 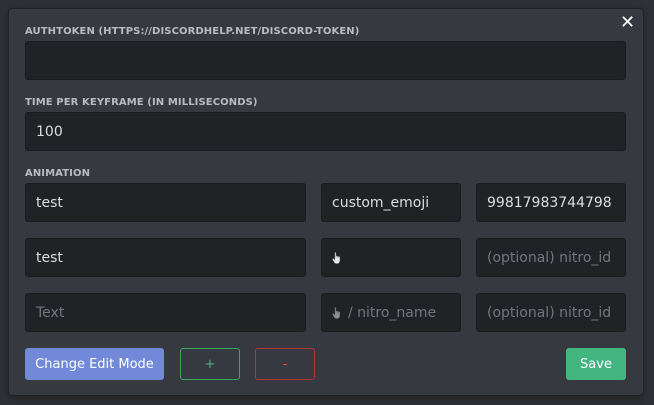 What do you see at coordinates (325, 131) in the screenshot?
I see `interval-input: 100` at bounding box center [325, 131].